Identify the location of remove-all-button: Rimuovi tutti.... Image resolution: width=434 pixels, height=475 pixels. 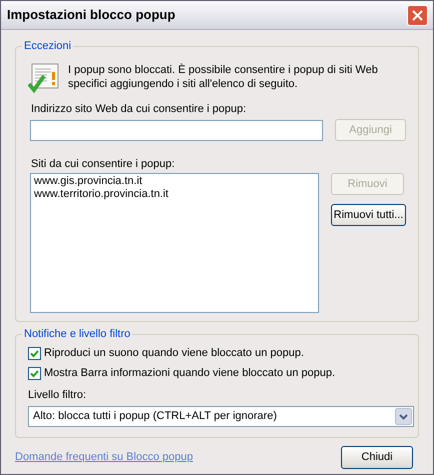
(368, 215).